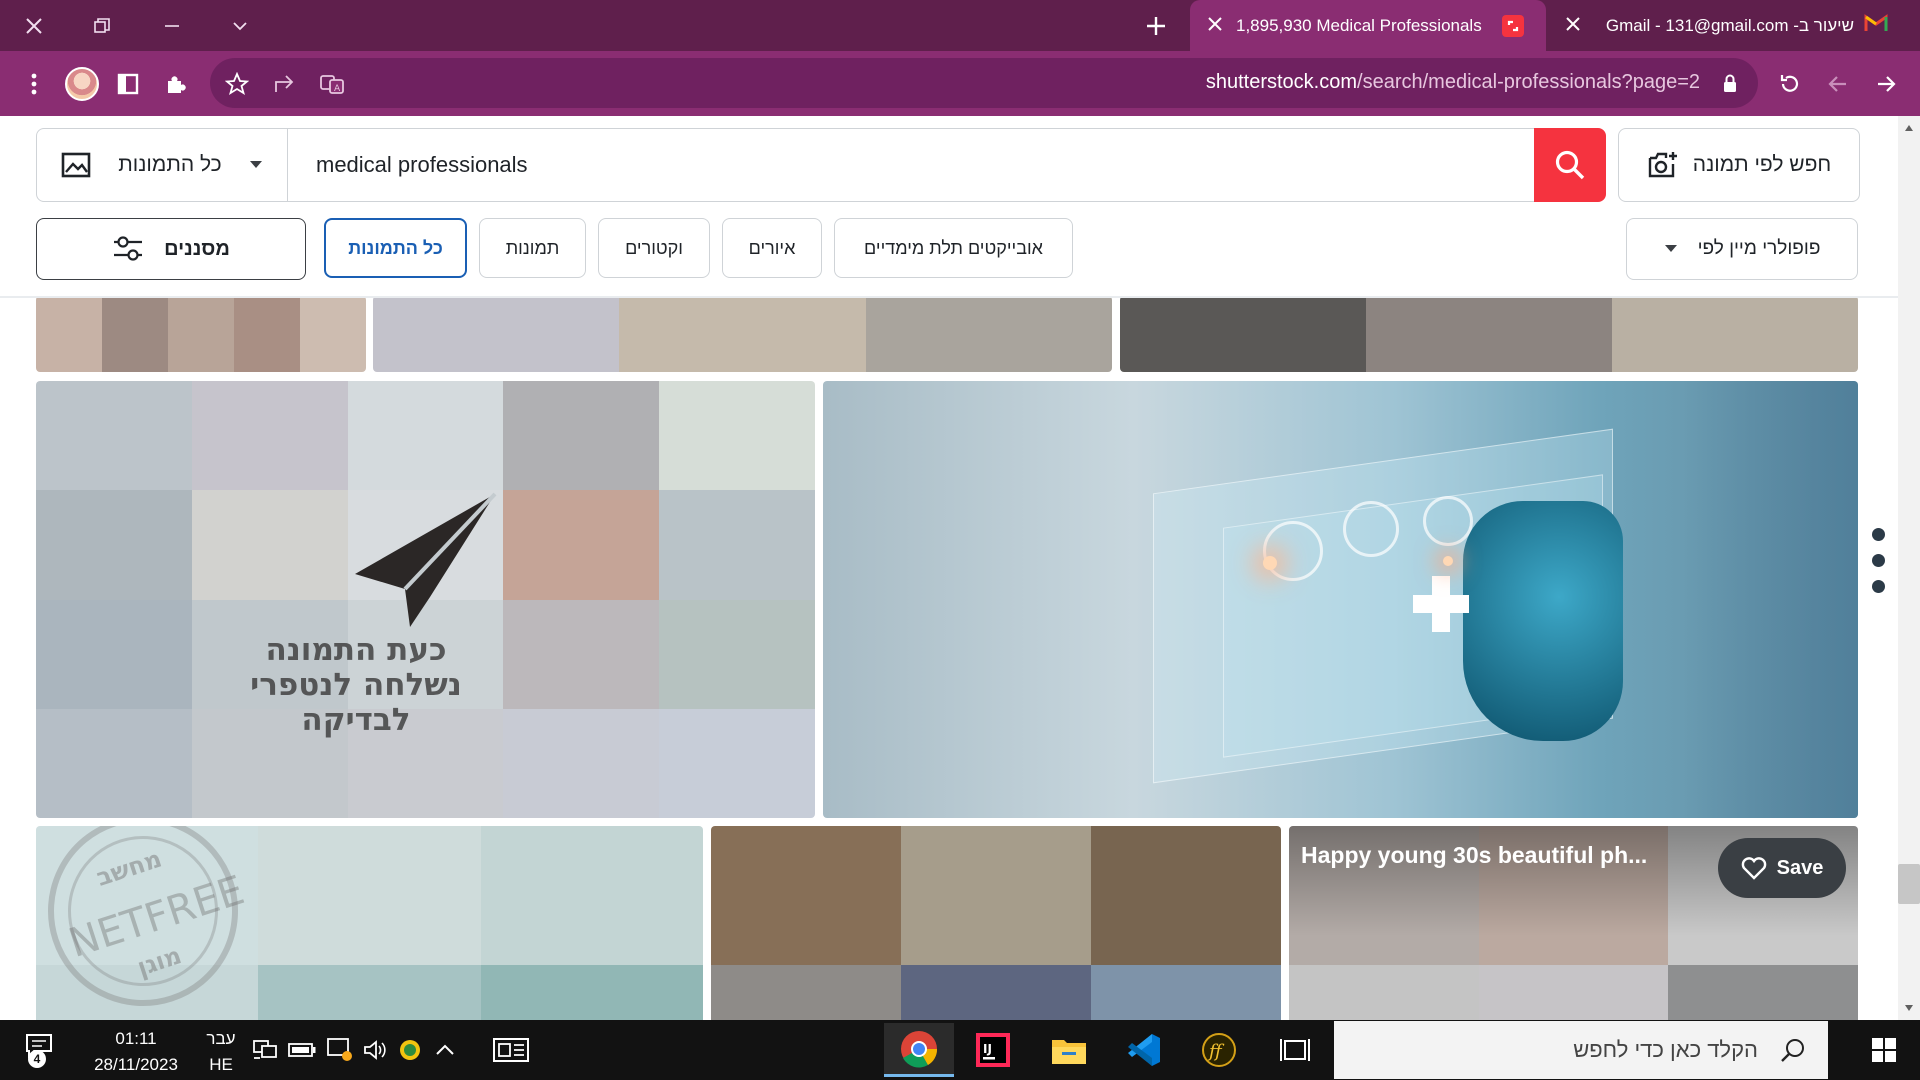 This screenshot has height=1080, width=1920. I want to click on side-panel-button, so click(128, 84).